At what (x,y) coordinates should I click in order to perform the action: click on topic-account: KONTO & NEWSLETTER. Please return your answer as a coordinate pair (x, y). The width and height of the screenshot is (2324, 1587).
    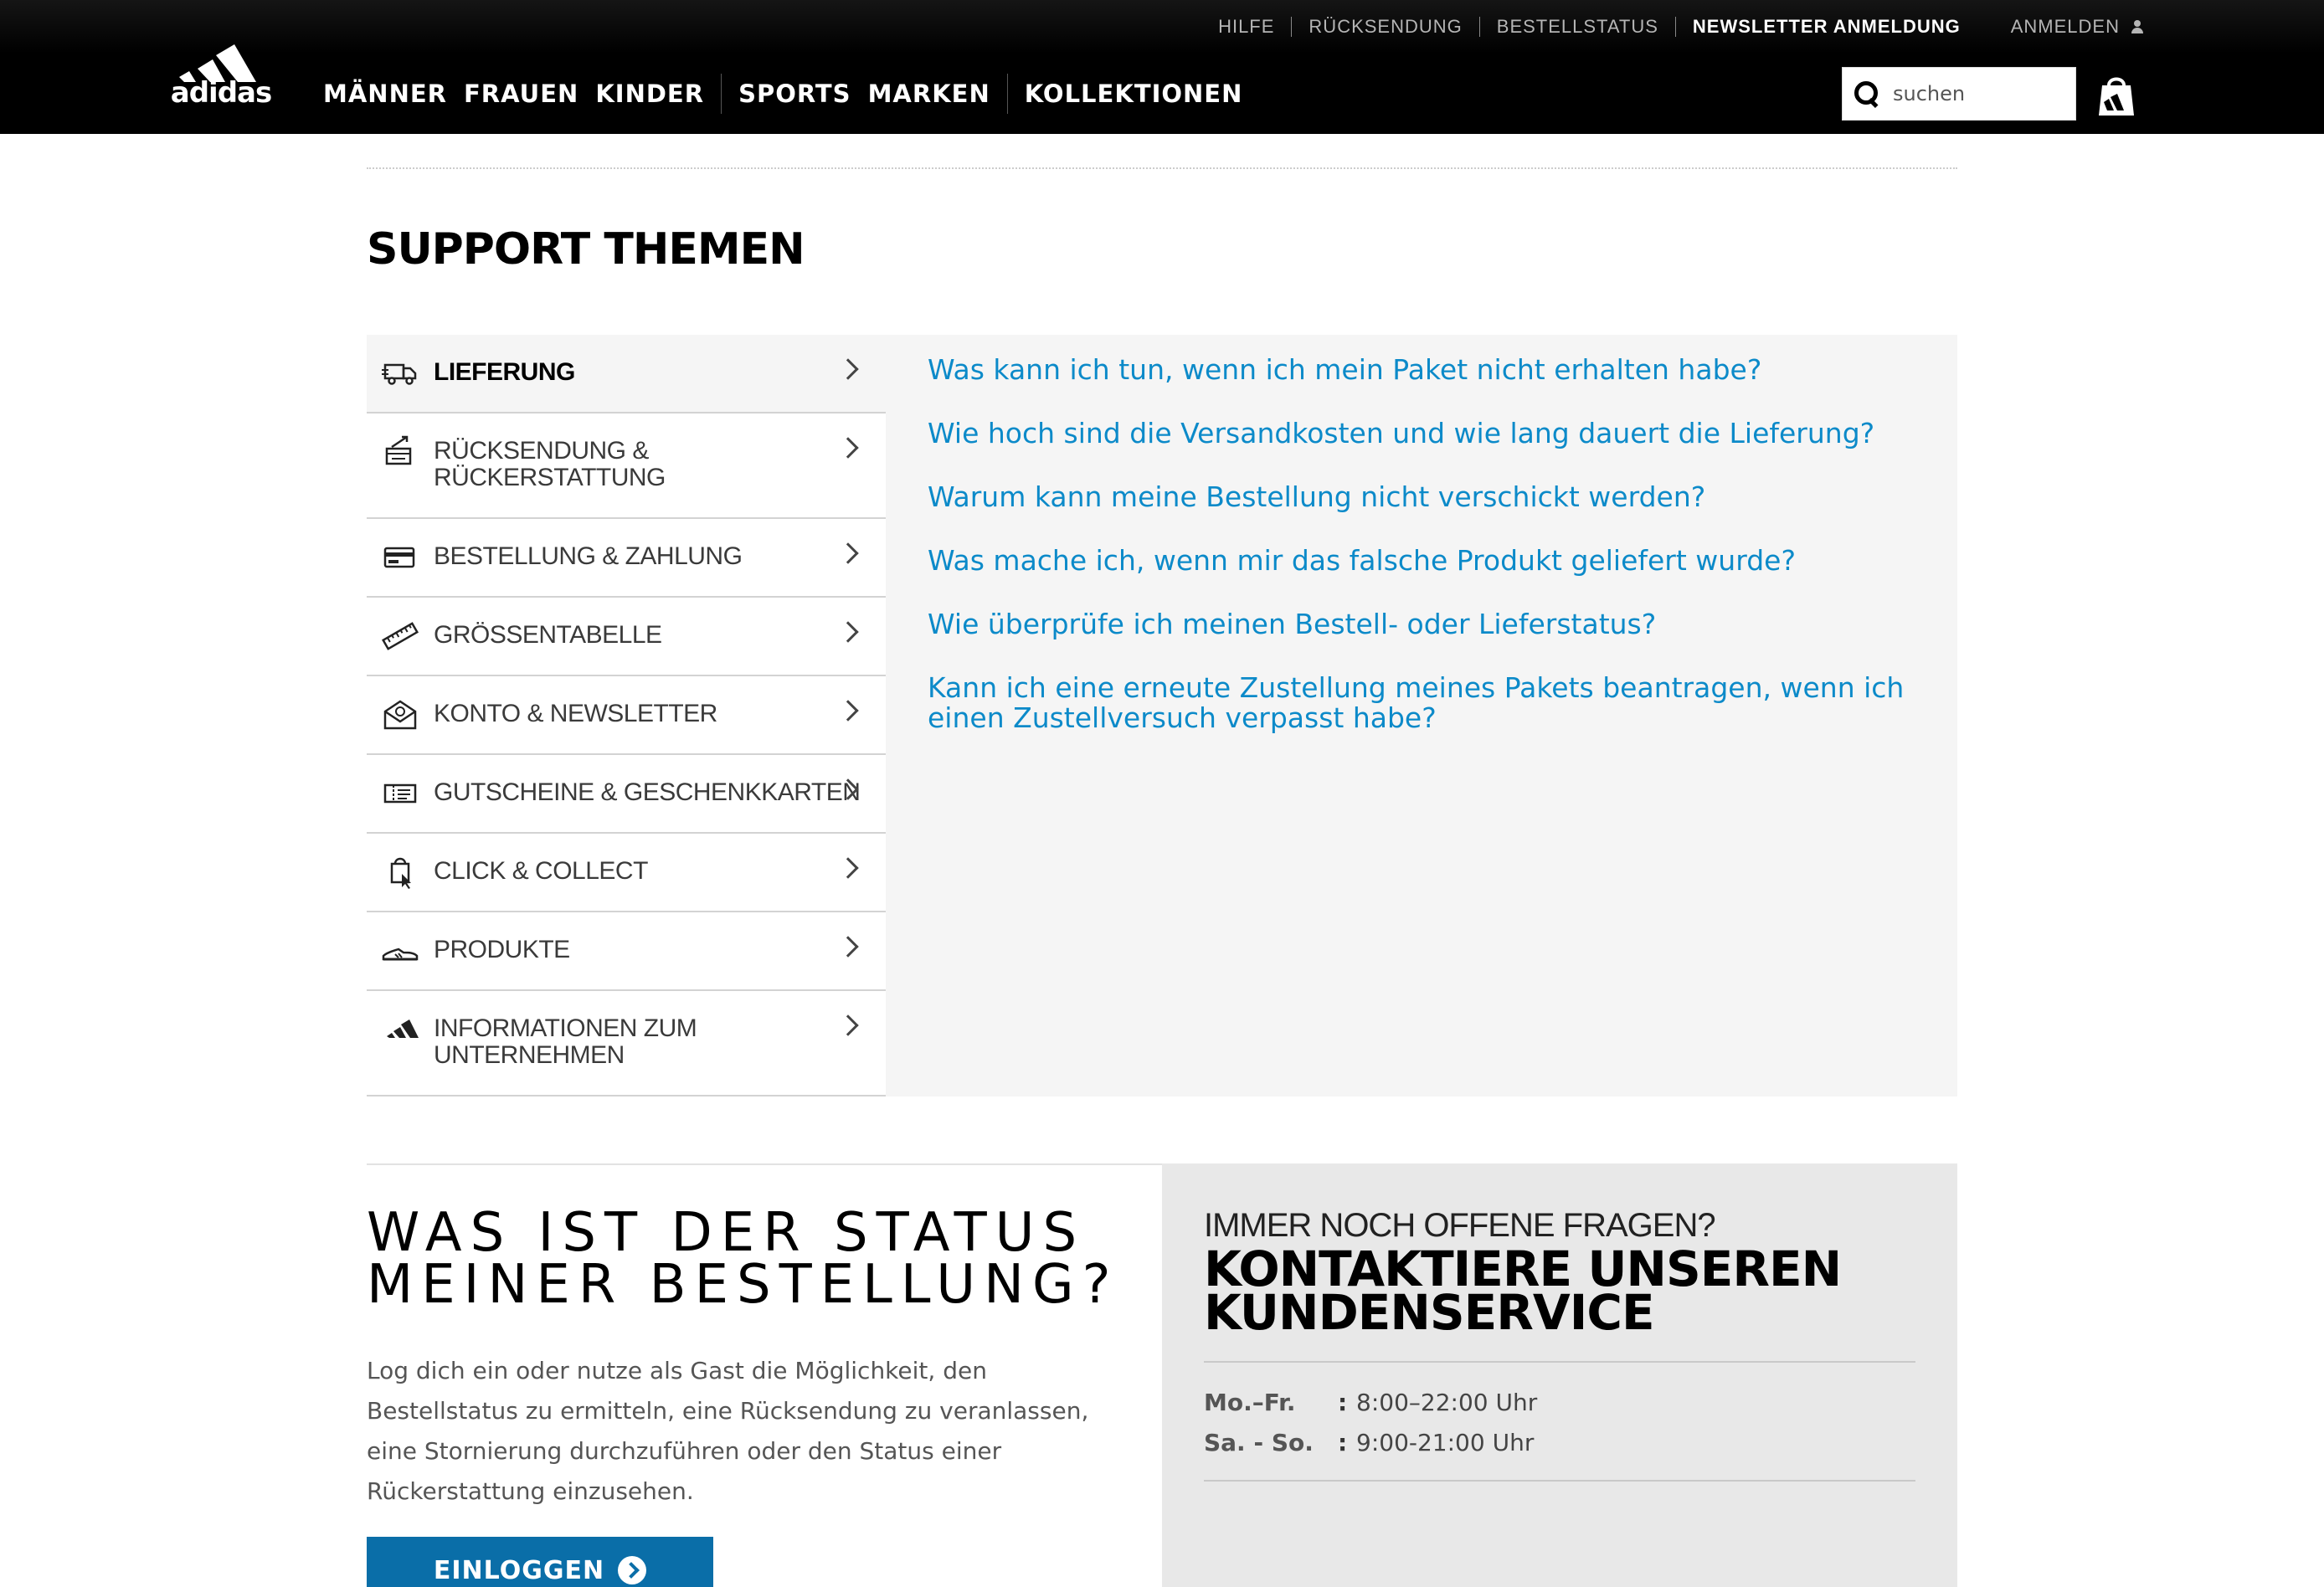
    Looking at the image, I should click on (627, 716).